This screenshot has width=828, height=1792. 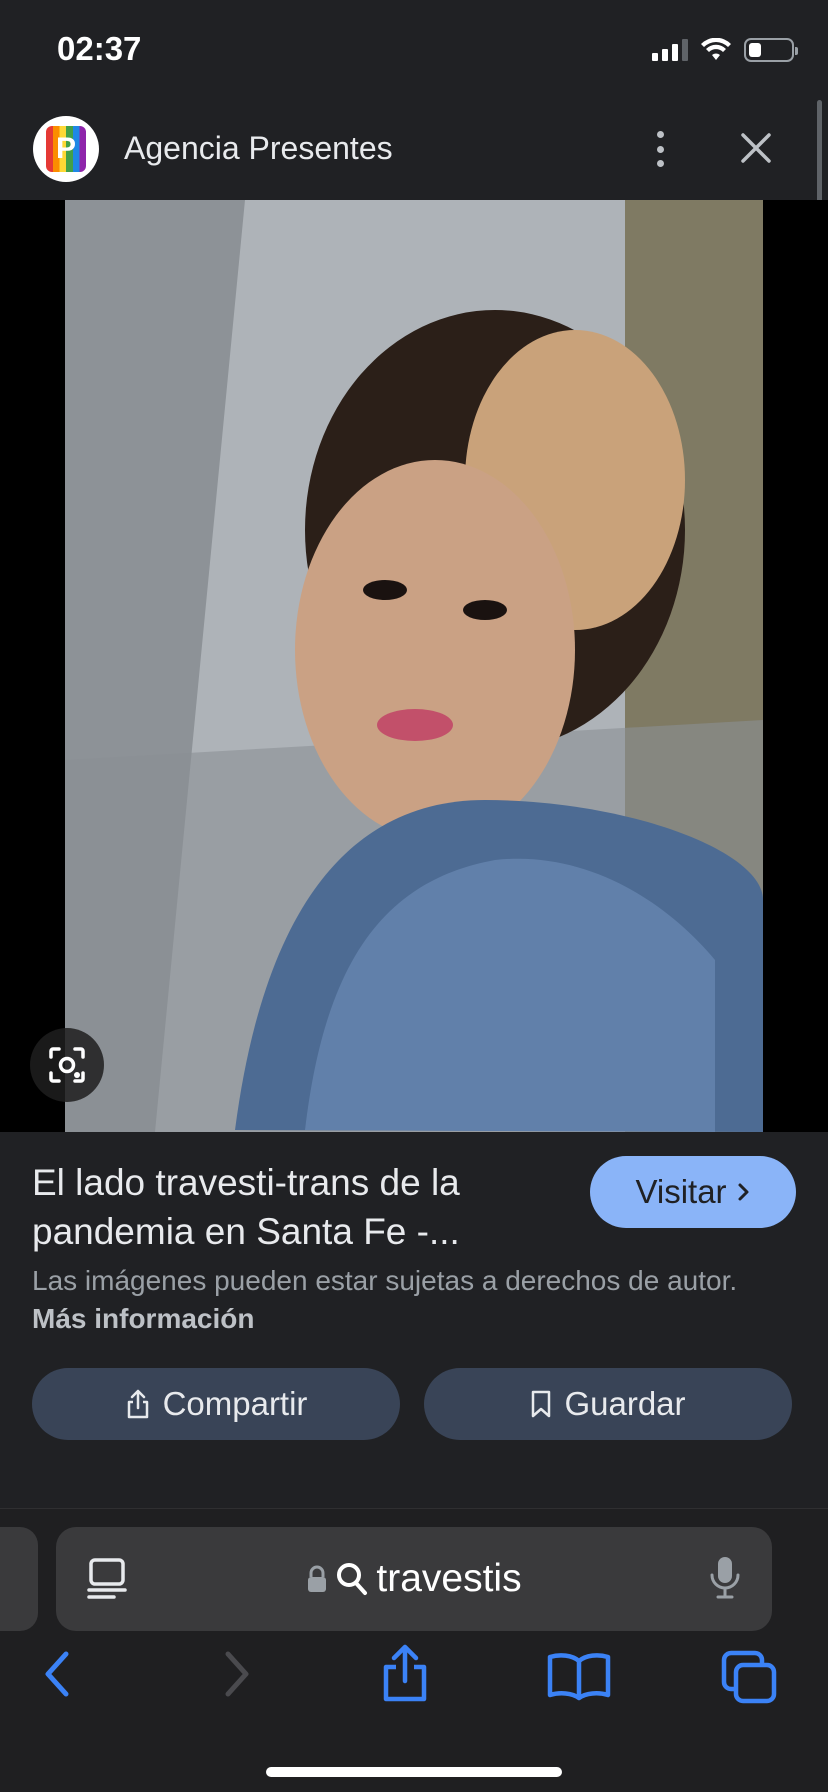 What do you see at coordinates (541, 1404) in the screenshot?
I see `bookmark-icon` at bounding box center [541, 1404].